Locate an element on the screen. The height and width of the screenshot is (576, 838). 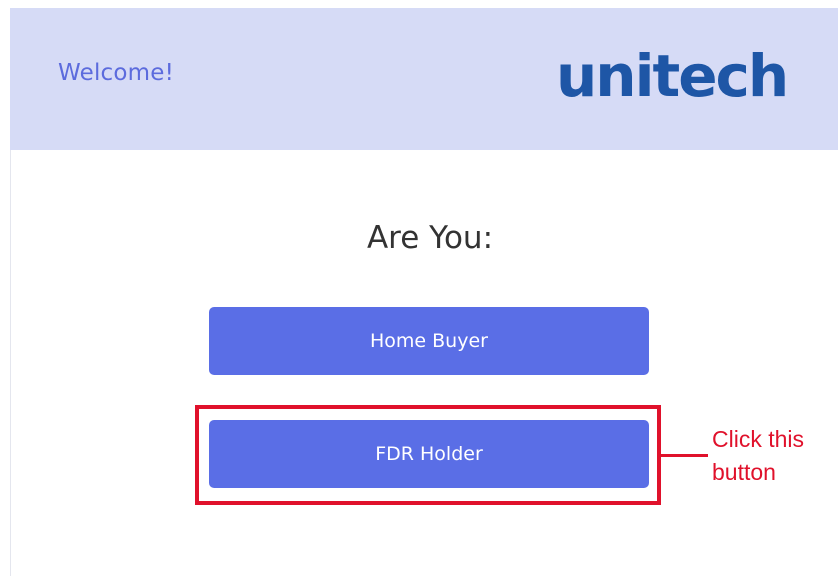
are-you-heading: Are You: is located at coordinates (430, 238).